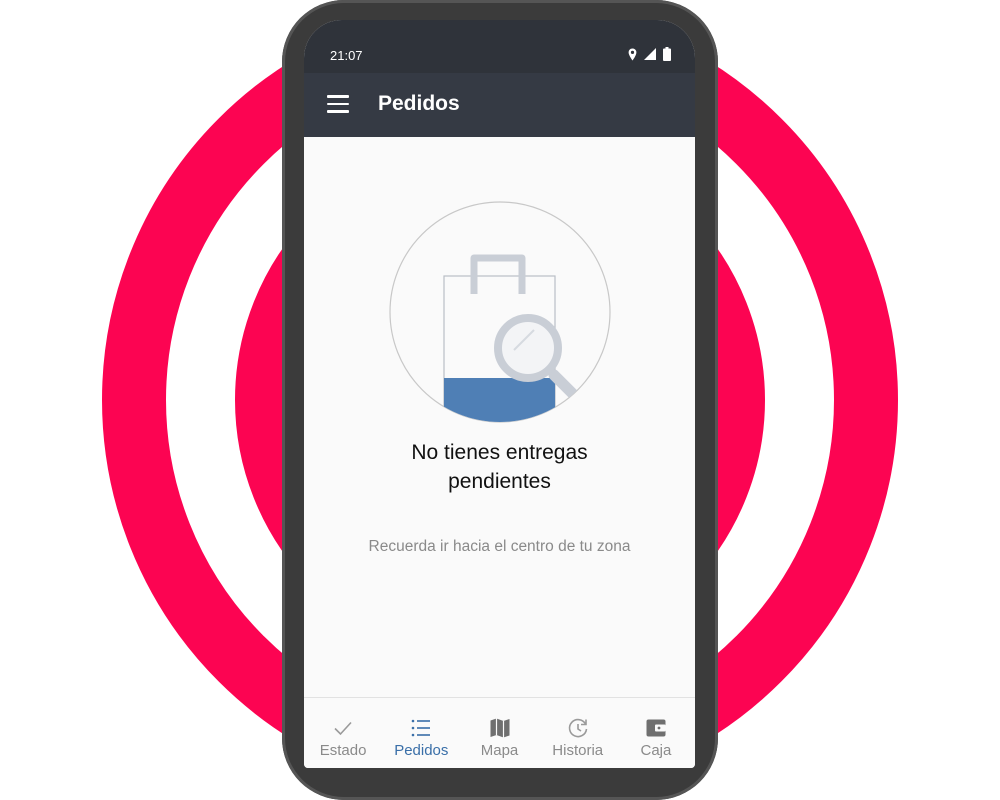 The width and height of the screenshot is (1000, 800). I want to click on nav-label-mapa: Mapa, so click(499, 750).